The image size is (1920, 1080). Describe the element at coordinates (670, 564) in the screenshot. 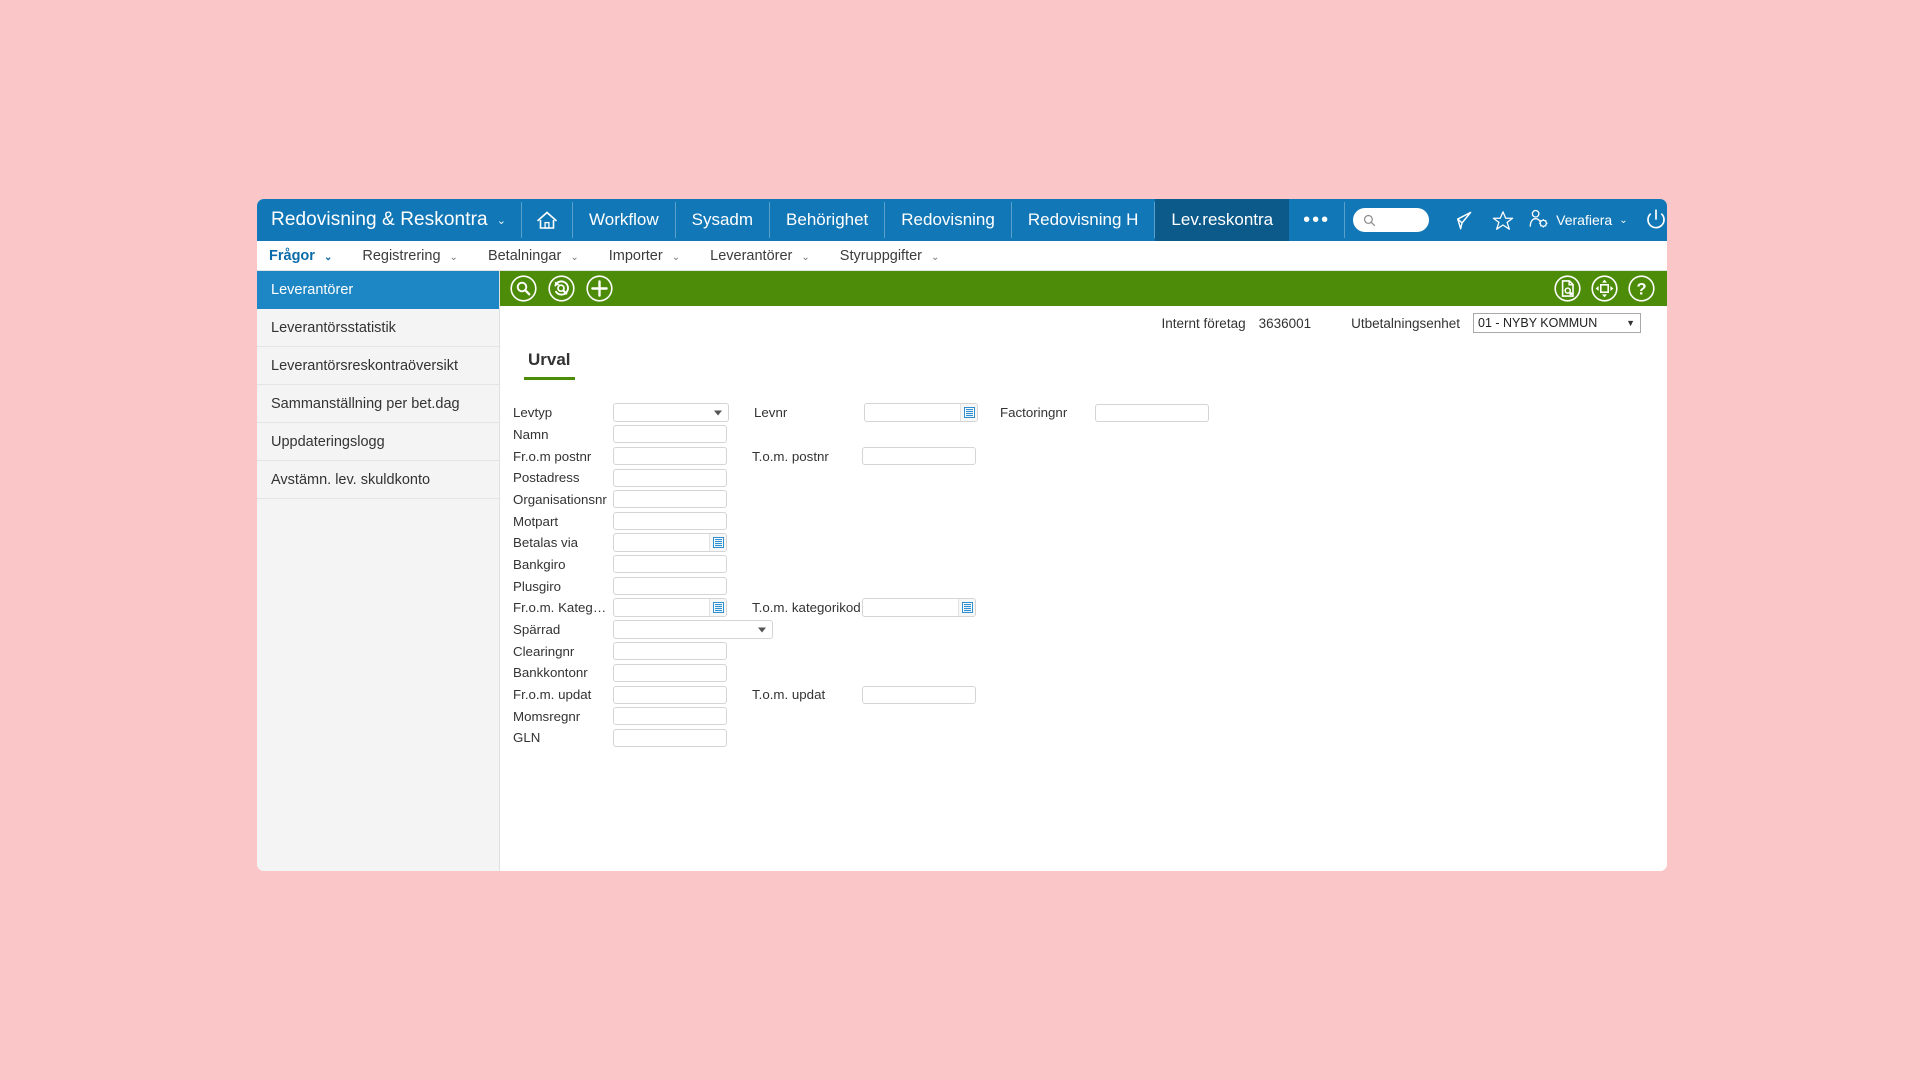

I see `bankgiro-input` at that location.